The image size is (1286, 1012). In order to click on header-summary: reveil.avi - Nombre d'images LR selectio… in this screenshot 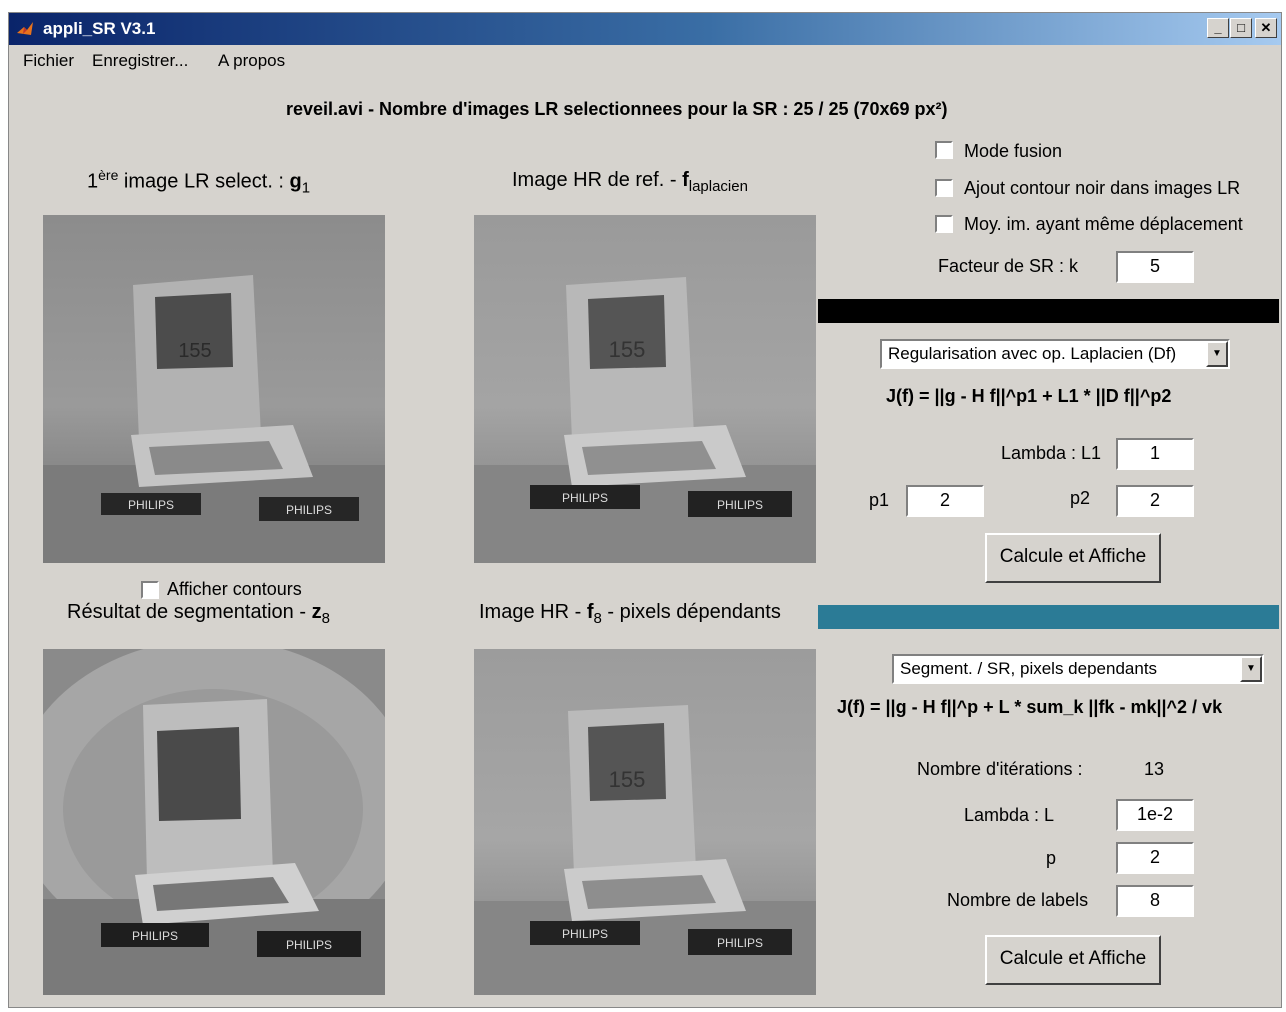, I will do `click(617, 109)`.